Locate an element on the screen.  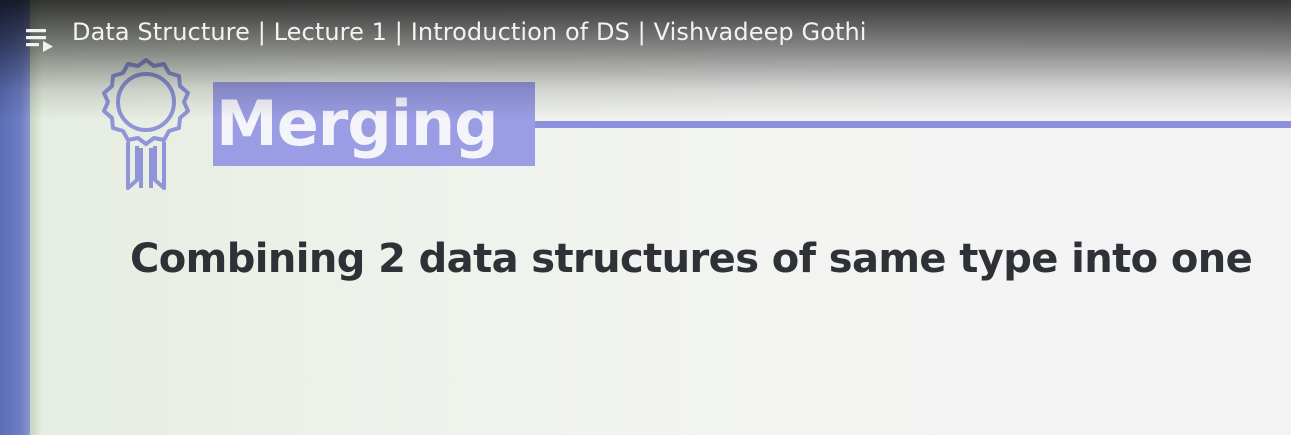
heading-underline is located at coordinates (913, 124).